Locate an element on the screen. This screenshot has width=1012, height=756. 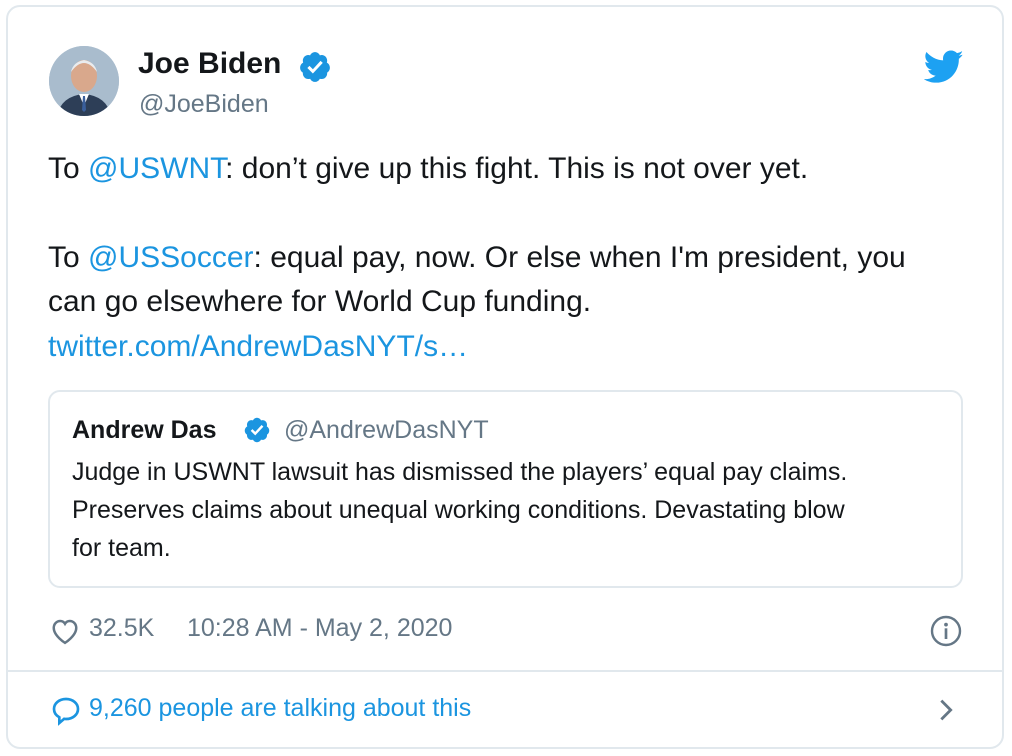
author-name: Joe Biden is located at coordinates (209, 64).